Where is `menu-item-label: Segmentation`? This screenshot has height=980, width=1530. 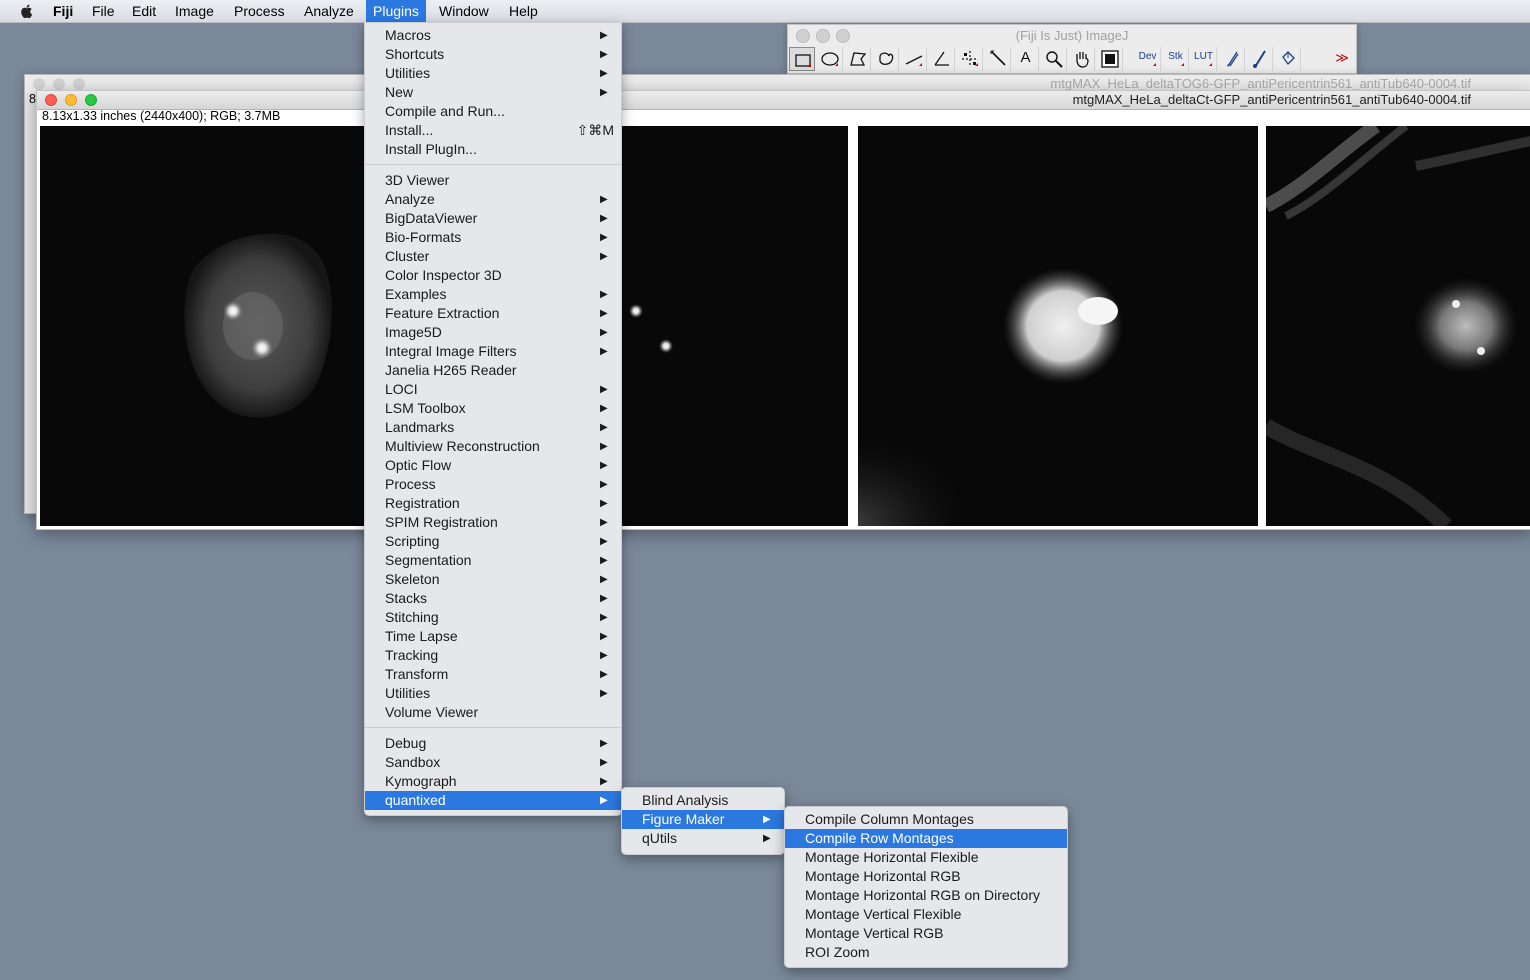
menu-item-label: Segmentation is located at coordinates (428, 560).